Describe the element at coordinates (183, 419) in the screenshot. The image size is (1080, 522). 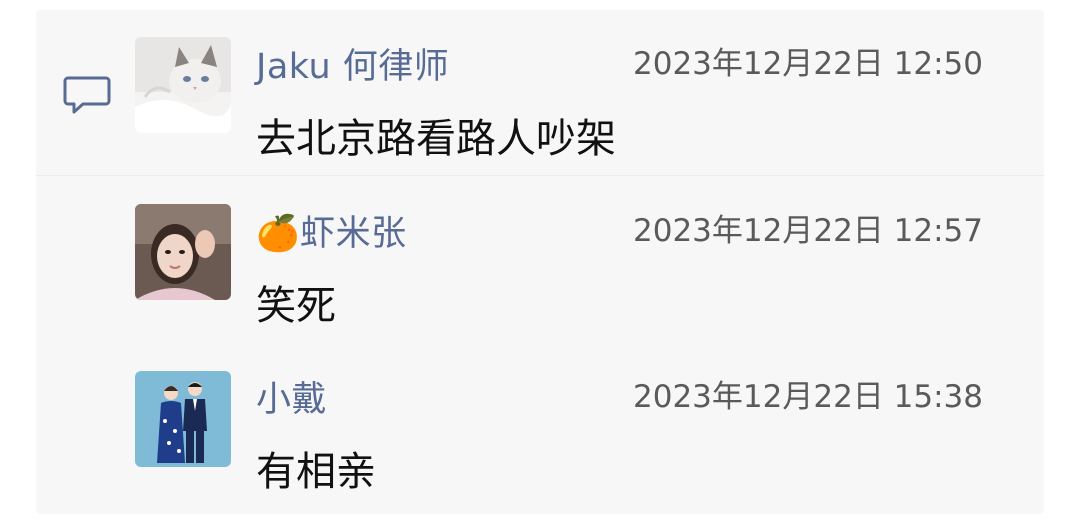
I see `couple-illustration-avatar` at that location.